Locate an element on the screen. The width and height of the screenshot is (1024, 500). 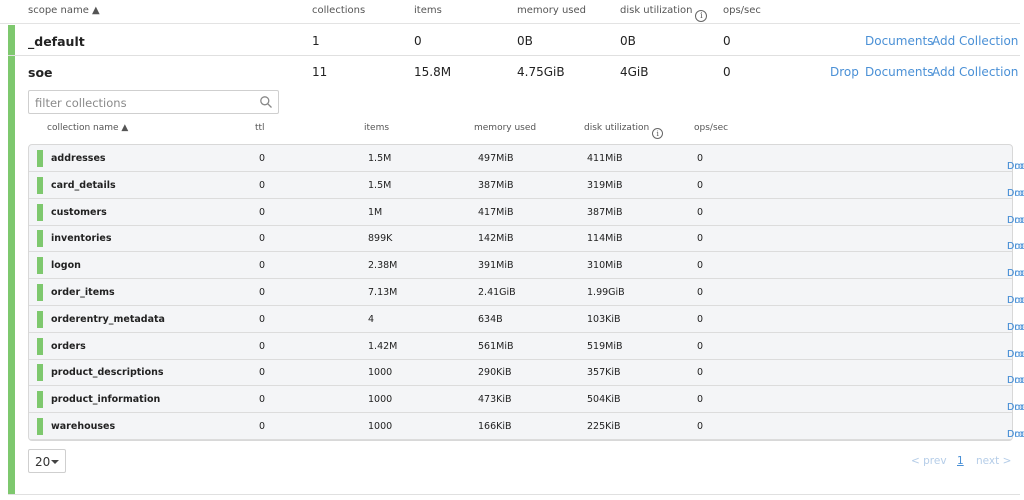
collection-name: order_items is located at coordinates (83, 292).